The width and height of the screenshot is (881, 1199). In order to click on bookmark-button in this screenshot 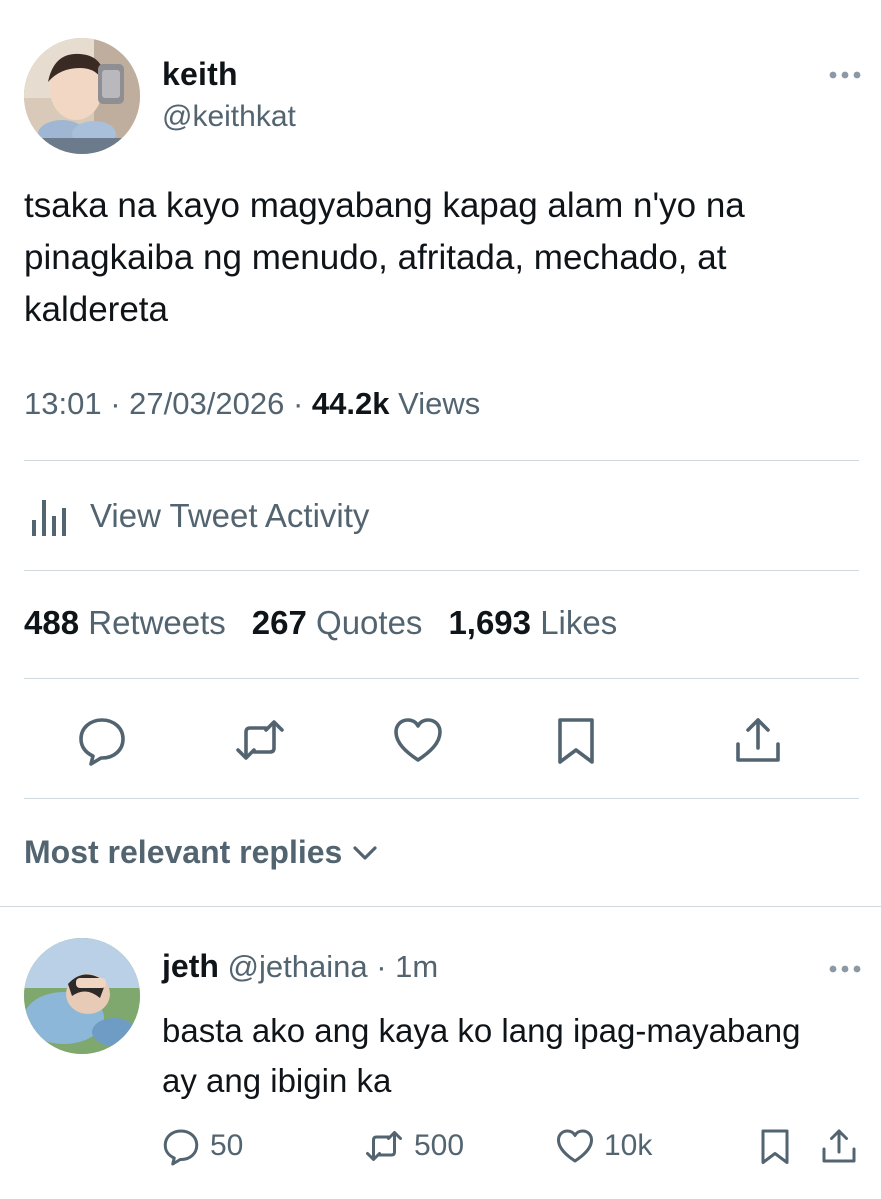, I will do `click(576, 740)`.